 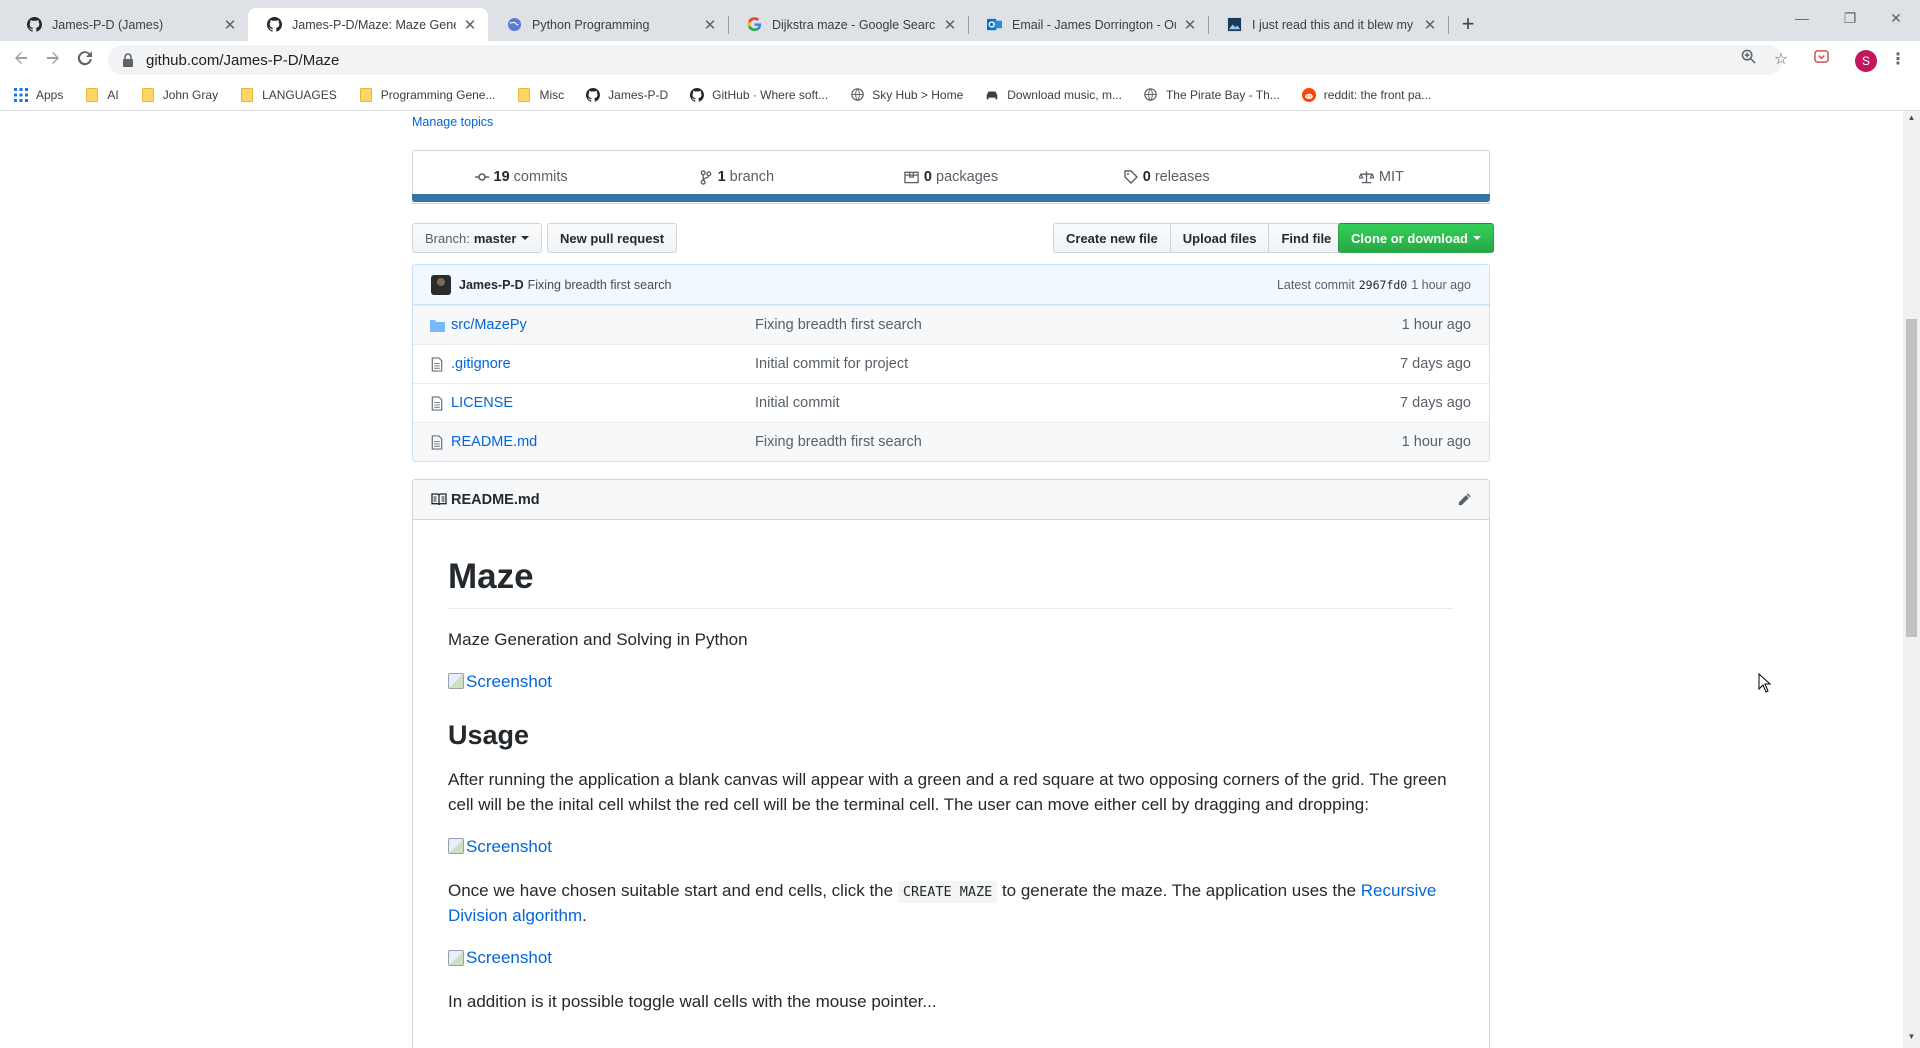 What do you see at coordinates (288, 94) in the screenshot?
I see `bookmark-folder-languages: LANGUAGES` at bounding box center [288, 94].